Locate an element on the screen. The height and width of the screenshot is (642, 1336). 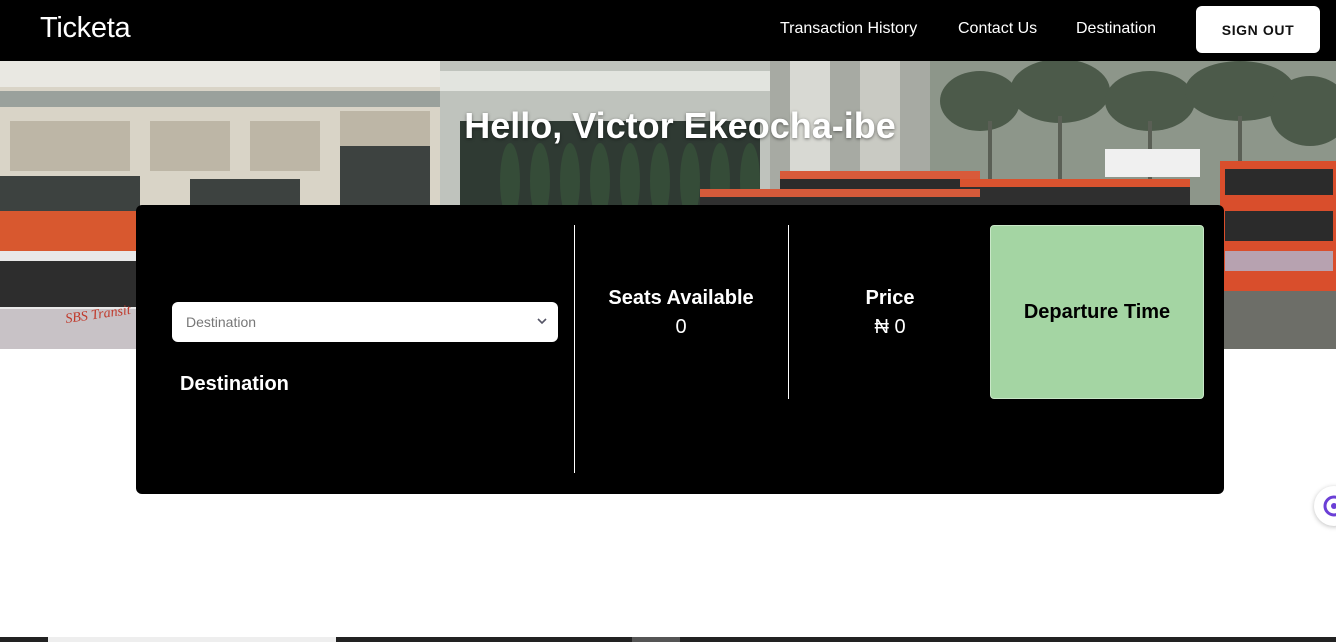
destination-select: Destination is located at coordinates (365, 322).